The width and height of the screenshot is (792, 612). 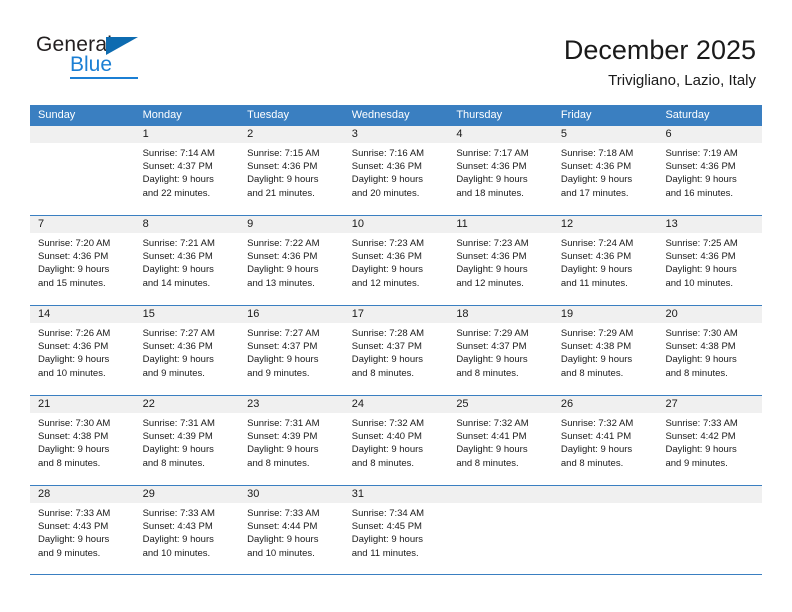 What do you see at coordinates (282, 437) in the screenshot?
I see `sunset-text: Sunset: 4:39 PM` at bounding box center [282, 437].